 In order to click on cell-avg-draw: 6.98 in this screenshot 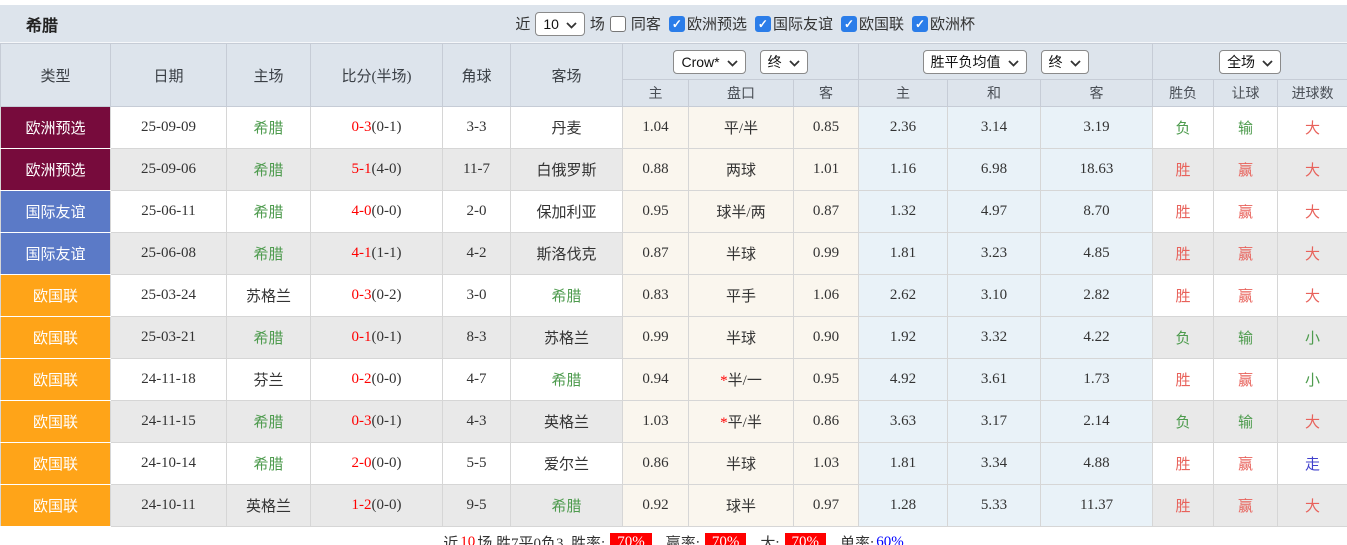, I will do `click(994, 169)`.